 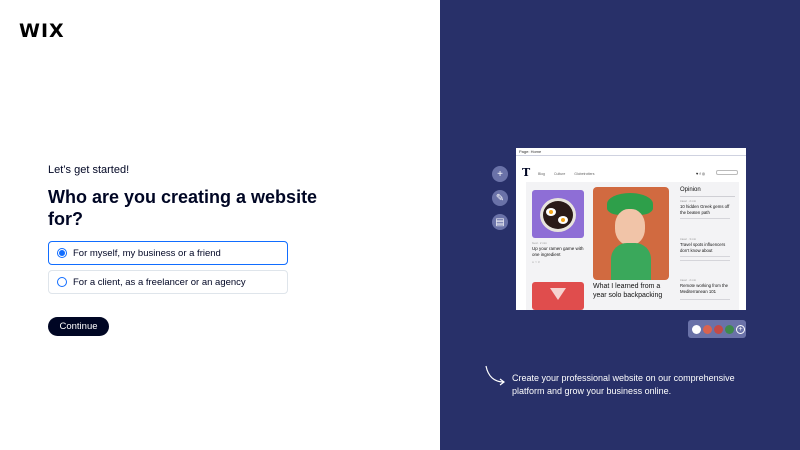 I want to click on glass-shape, so click(x=558, y=294).